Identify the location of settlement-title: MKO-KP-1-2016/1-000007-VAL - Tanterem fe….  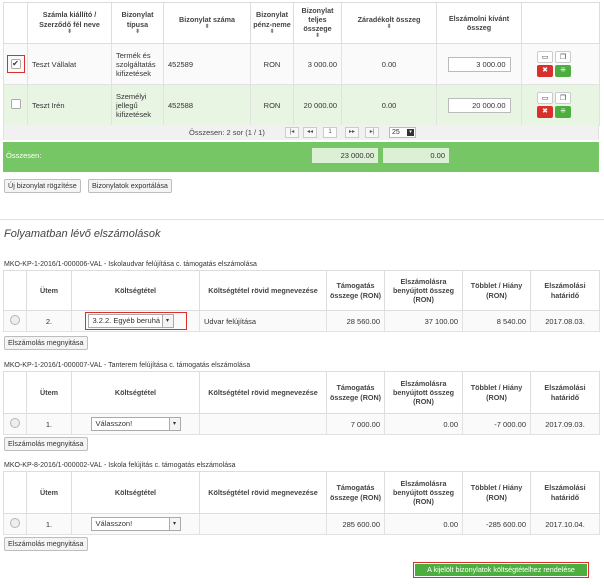
(127, 365).